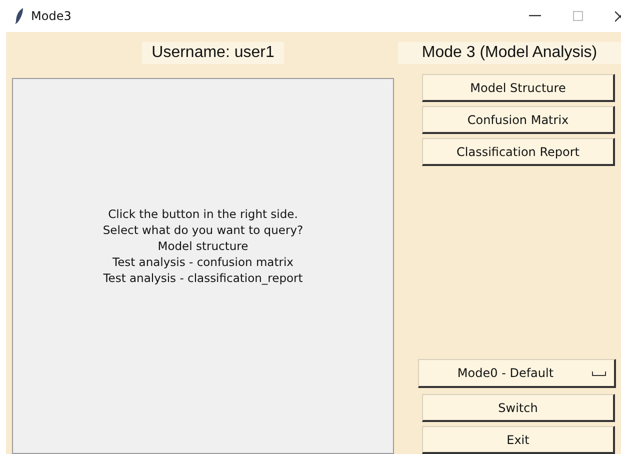  I want to click on minimize-icon, so click(535, 16).